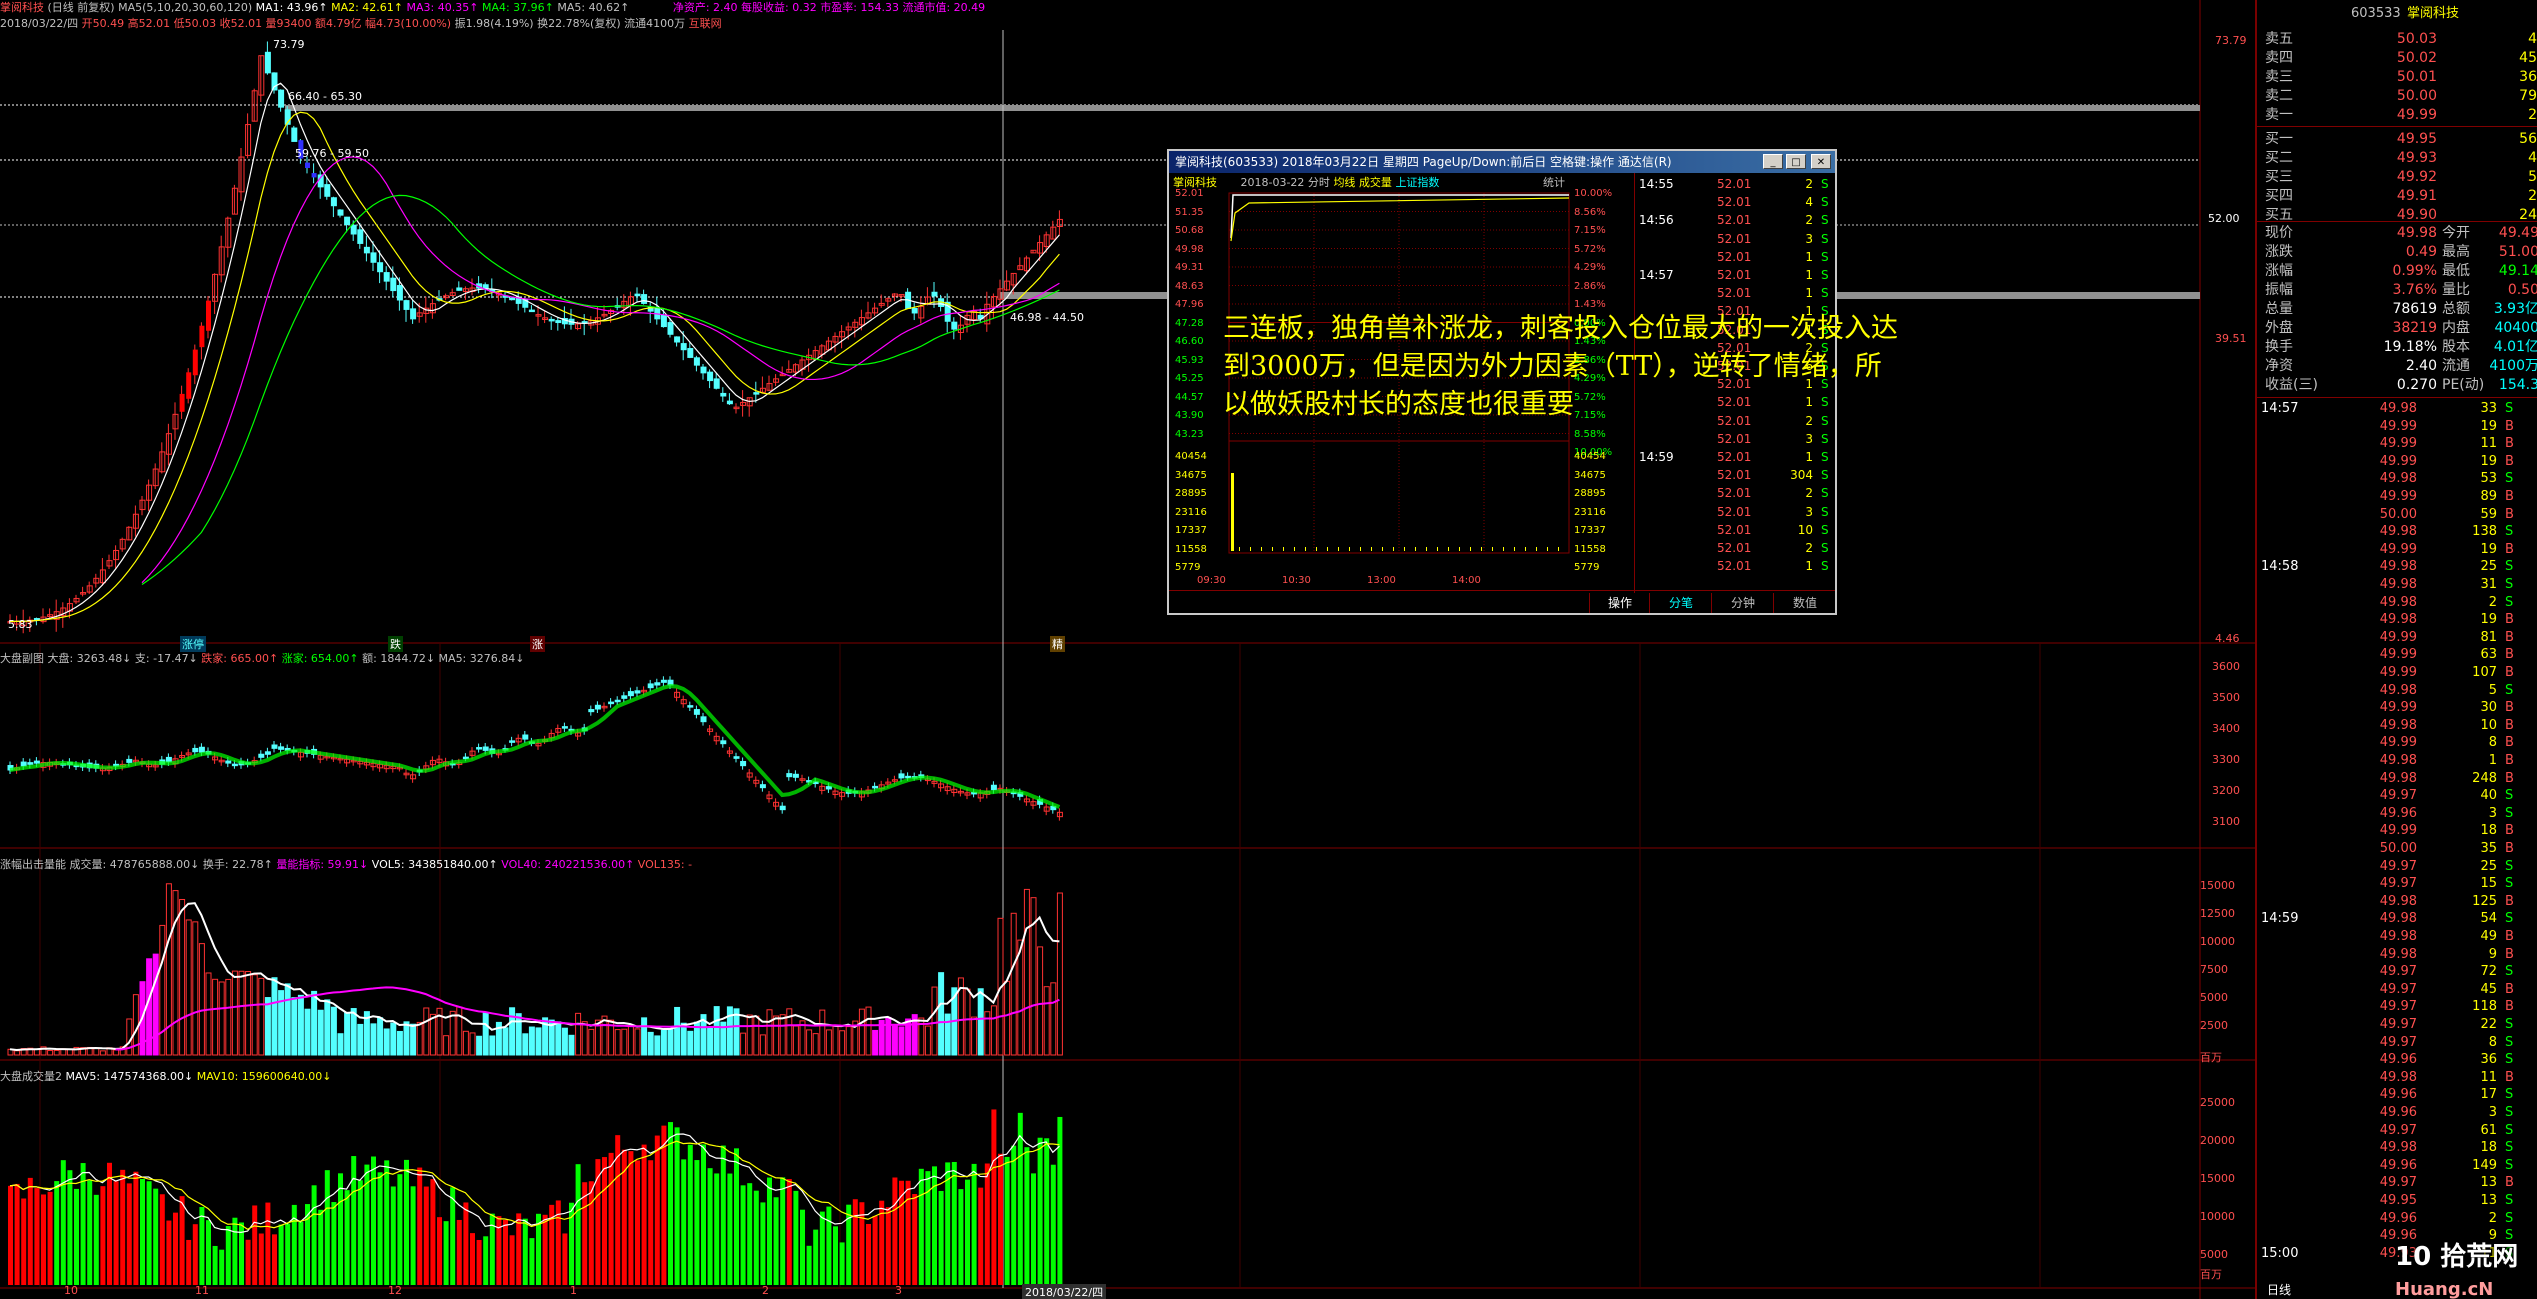 The image size is (2537, 1299). Describe the element at coordinates (325, 96) in the screenshot. I see `level-label-1: 66.40 - 65.30` at that location.